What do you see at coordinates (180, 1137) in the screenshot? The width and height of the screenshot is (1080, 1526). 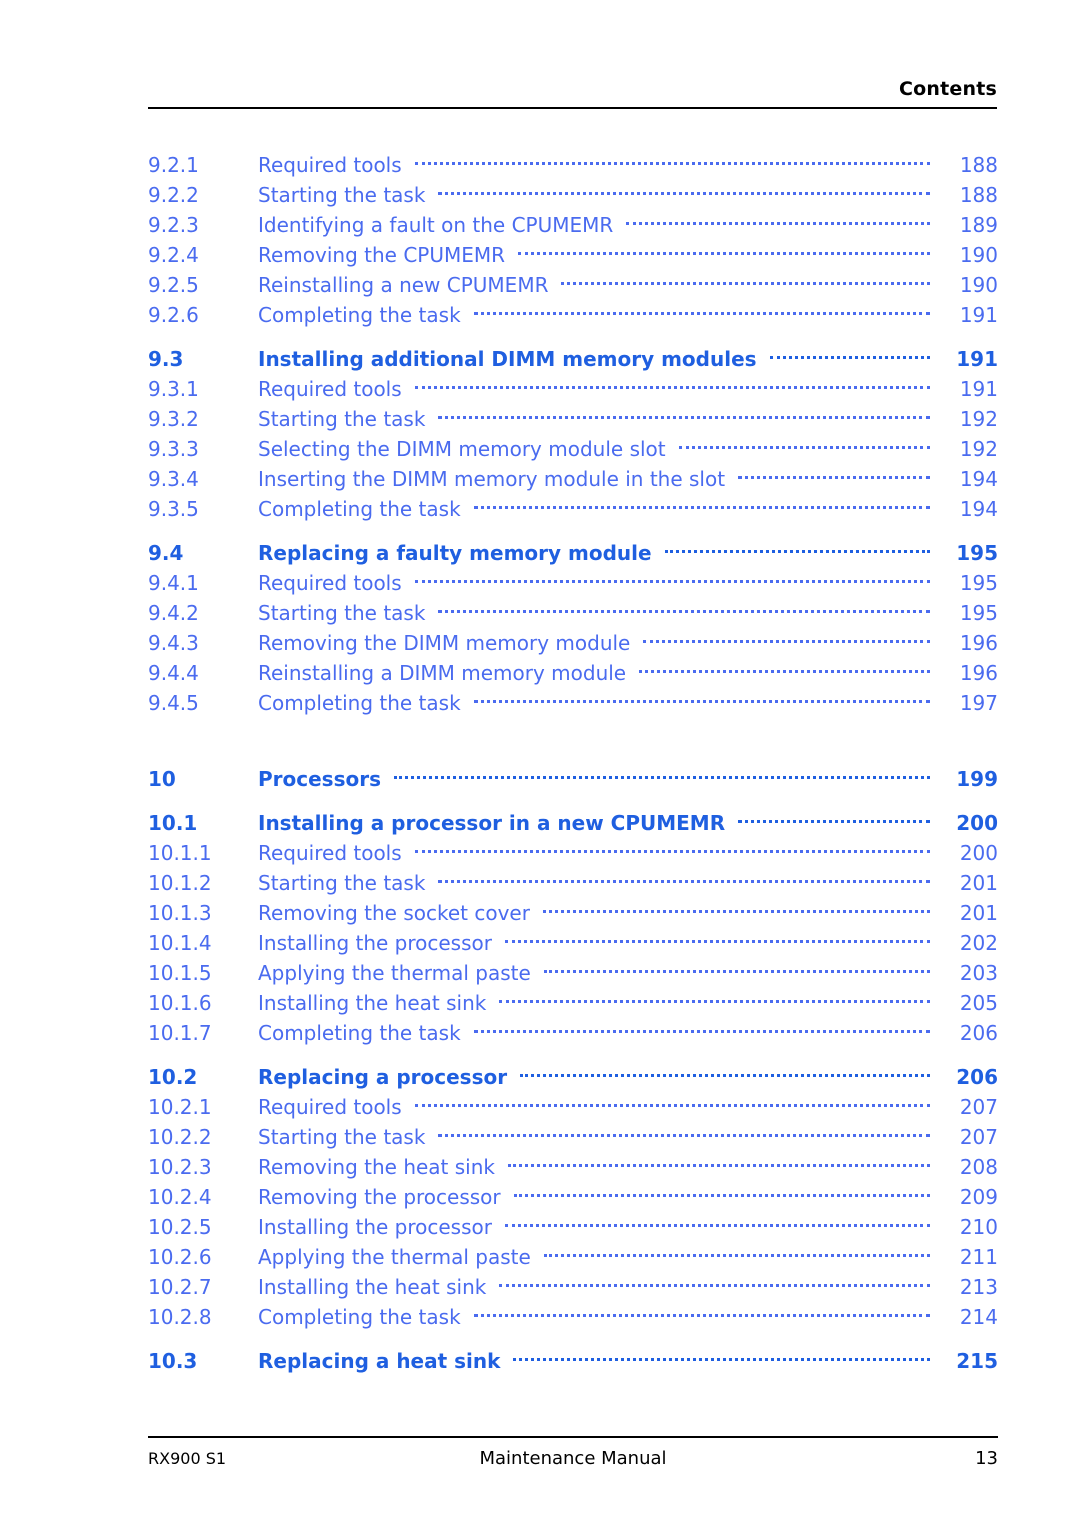 I see `toc-entry-number: 10.2.2` at bounding box center [180, 1137].